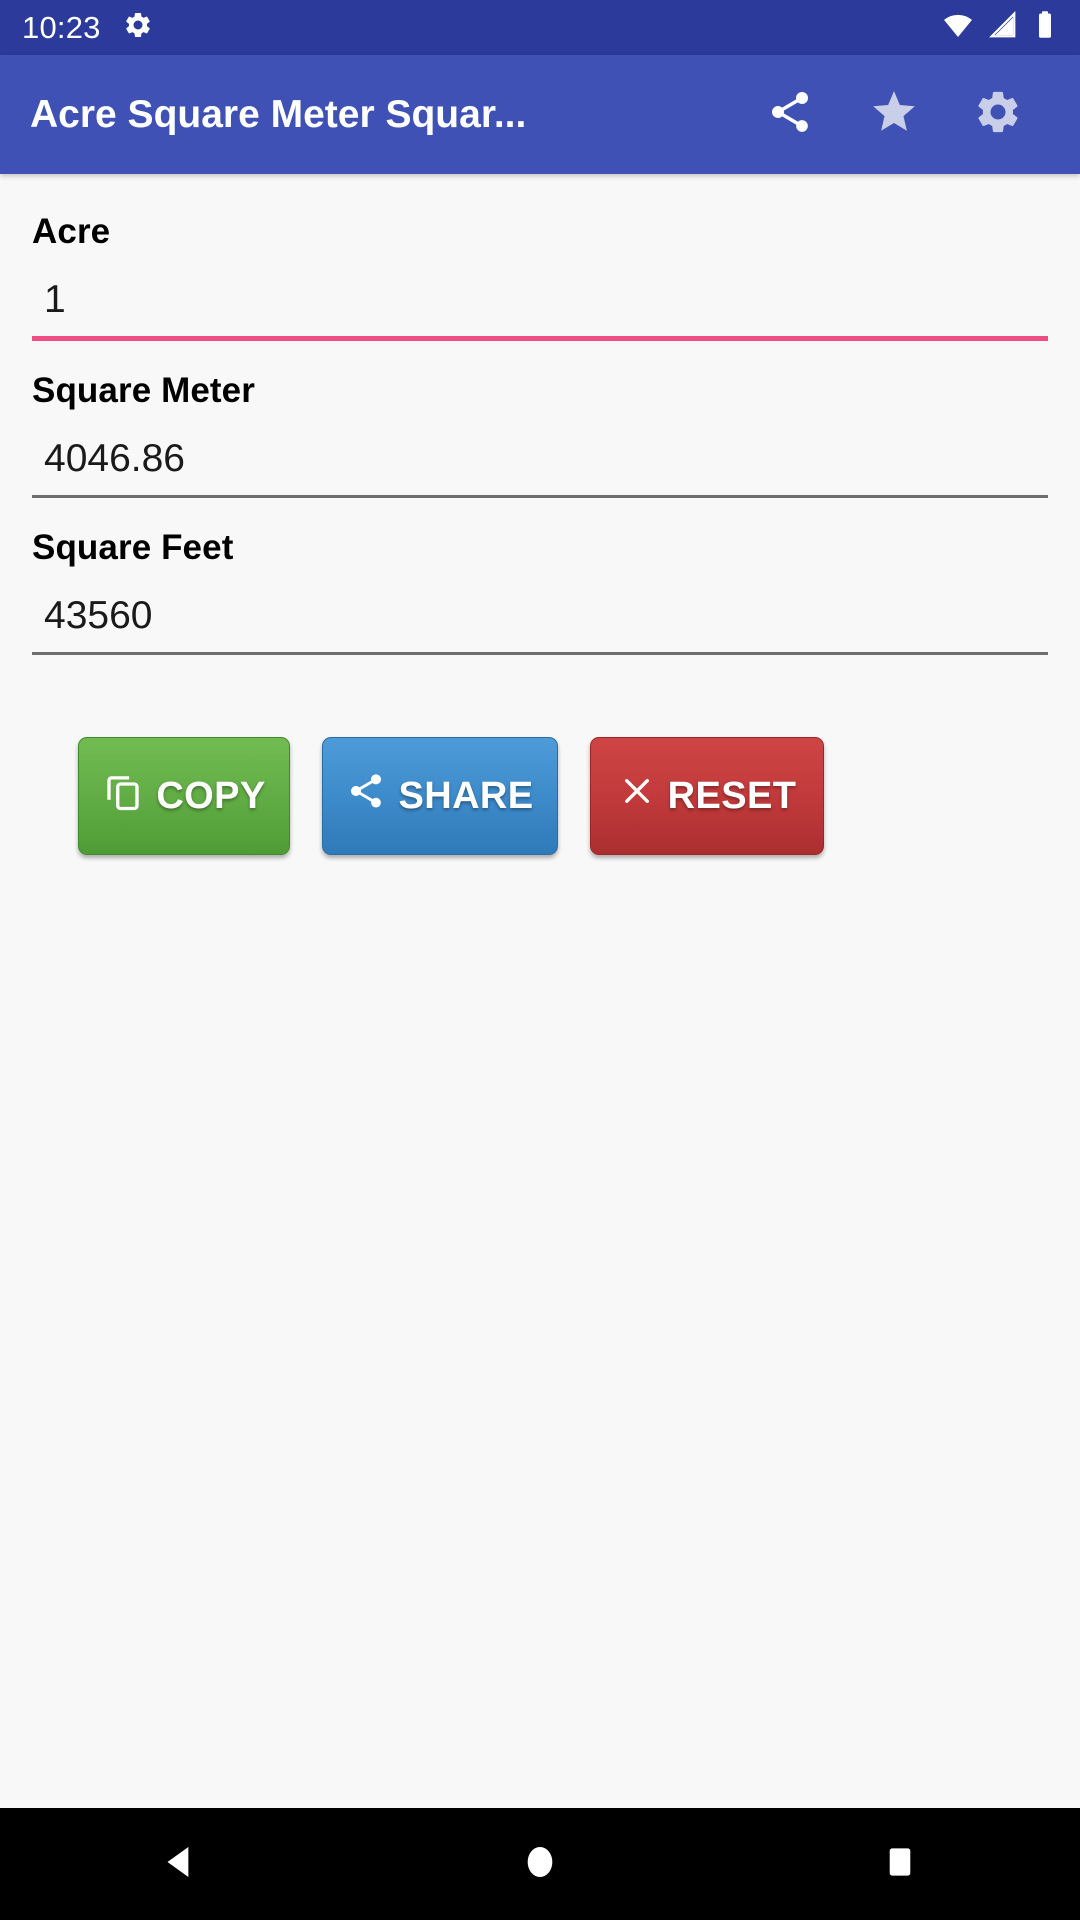 The height and width of the screenshot is (1920, 1080). What do you see at coordinates (540, 466) in the screenshot?
I see `square-meter-input` at bounding box center [540, 466].